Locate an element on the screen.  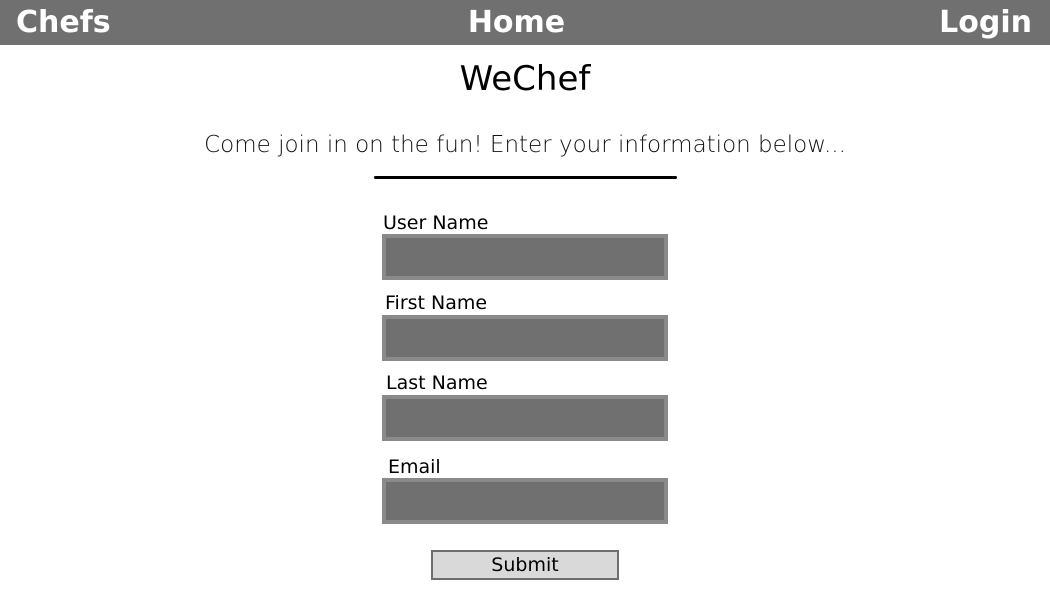
submit-button: Submit is located at coordinates (525, 565).